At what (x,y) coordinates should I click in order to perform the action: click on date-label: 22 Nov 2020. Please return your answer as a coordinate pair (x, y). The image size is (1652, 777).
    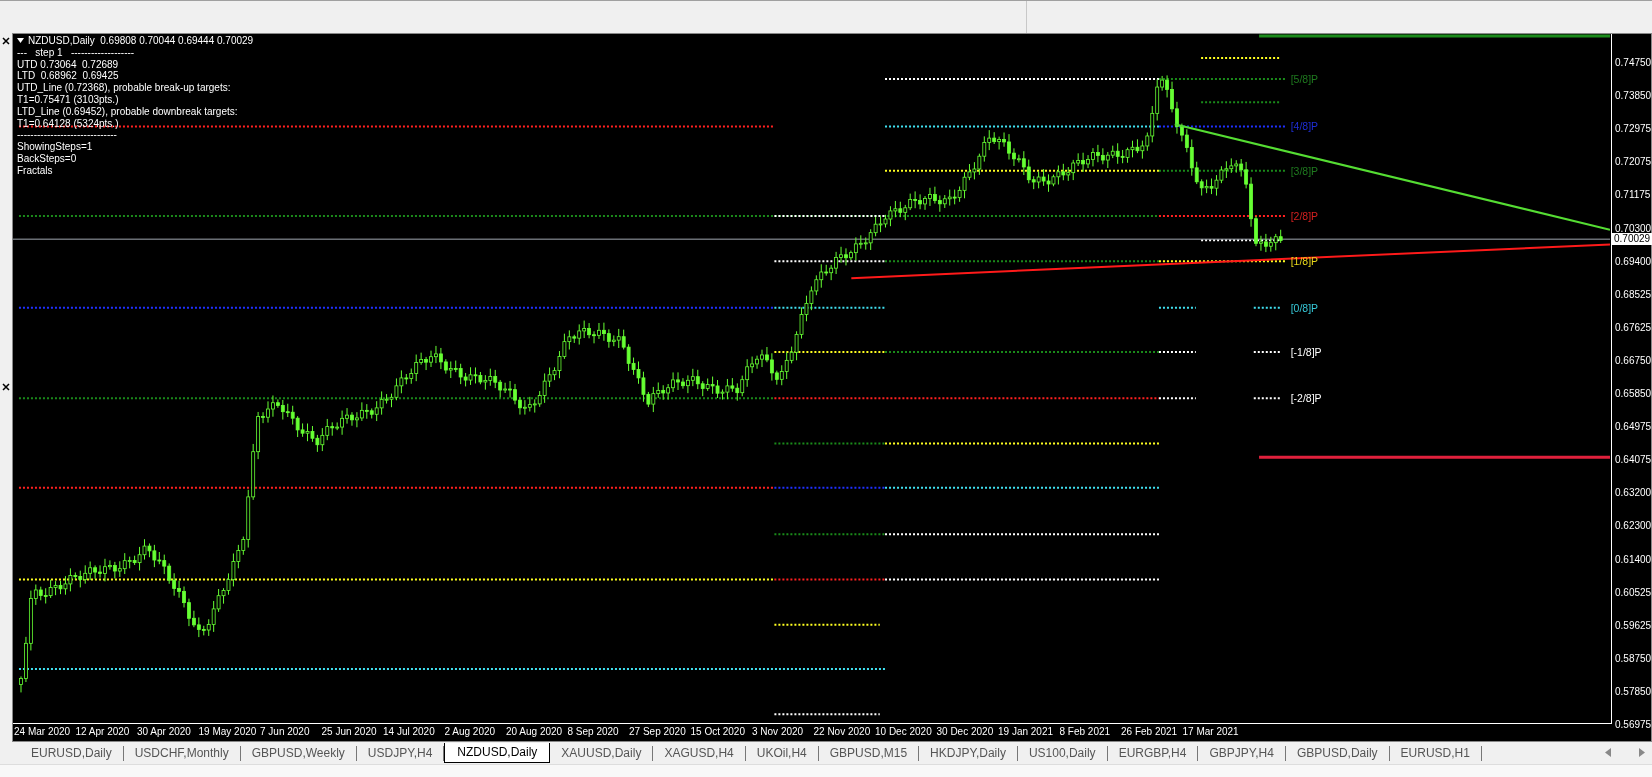
    Looking at the image, I should click on (842, 731).